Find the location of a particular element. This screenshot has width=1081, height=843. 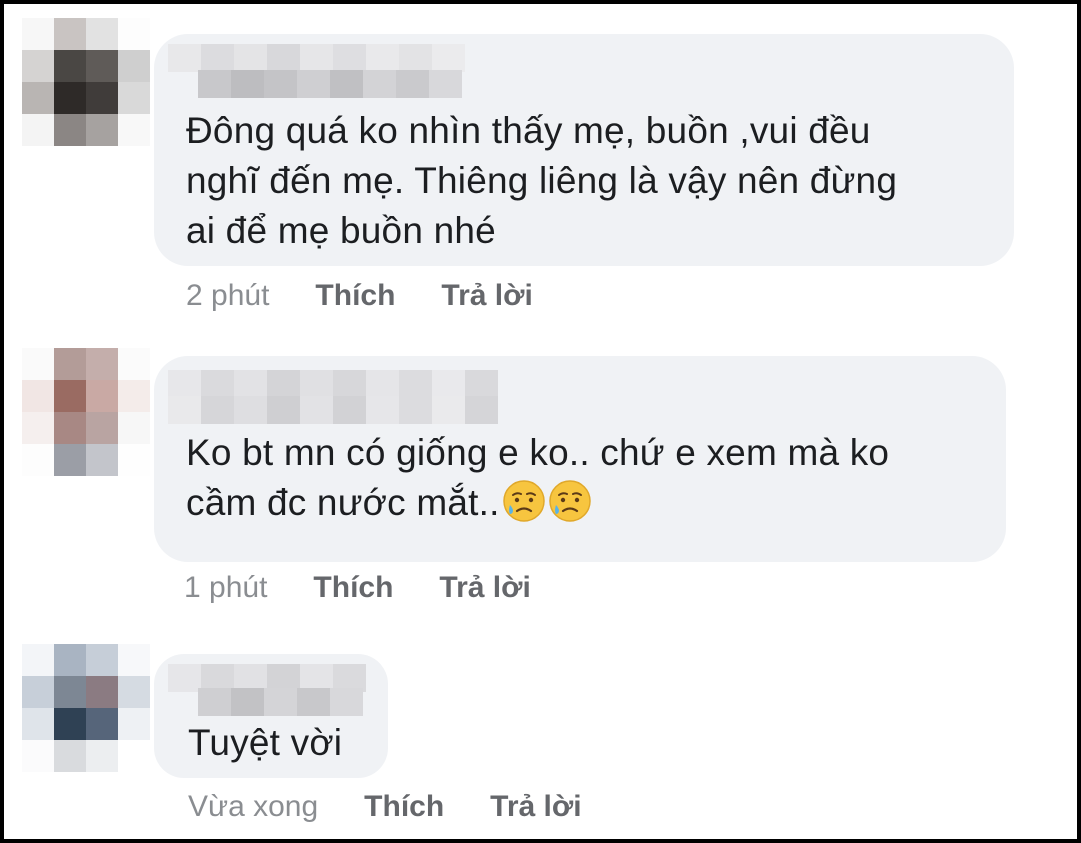

comment-actions: 2 phút Thích Trả lời is located at coordinates (359, 296).